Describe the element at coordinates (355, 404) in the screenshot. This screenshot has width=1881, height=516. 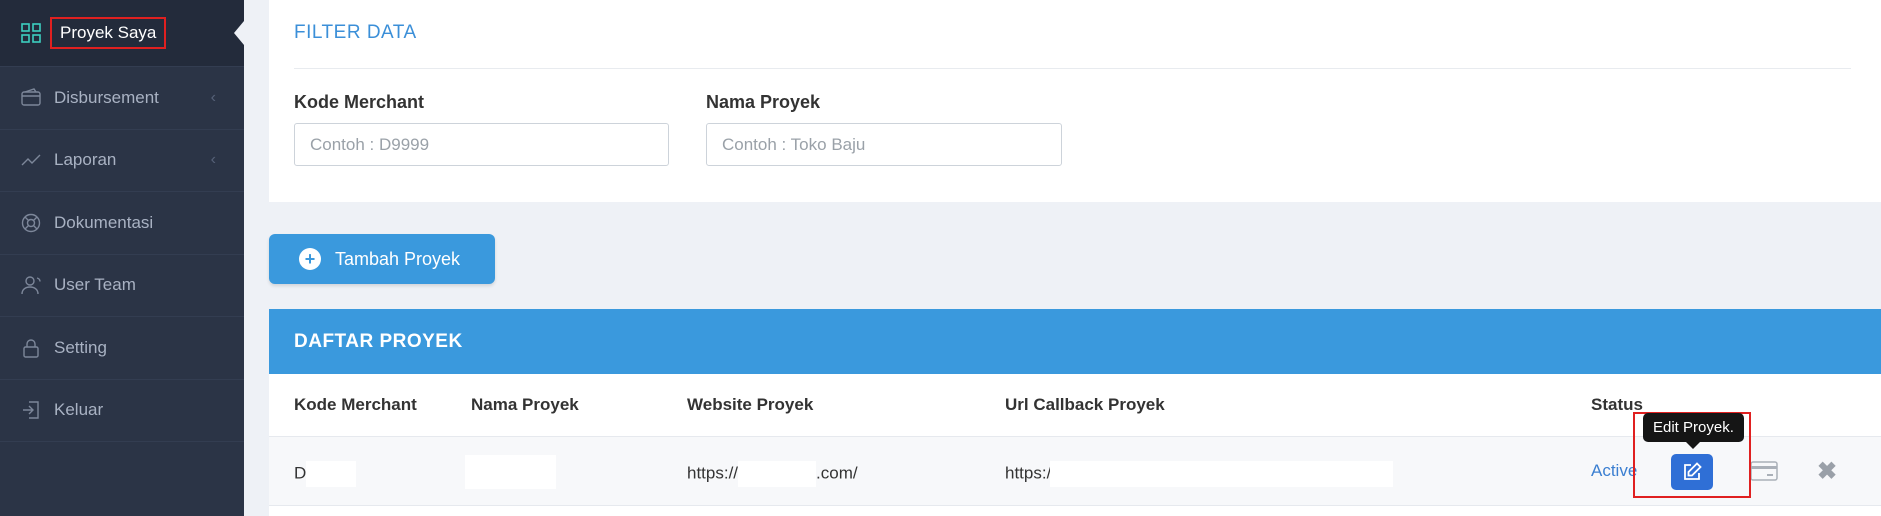
I see `column-header-kode-merchant: Kode Merchant` at that location.